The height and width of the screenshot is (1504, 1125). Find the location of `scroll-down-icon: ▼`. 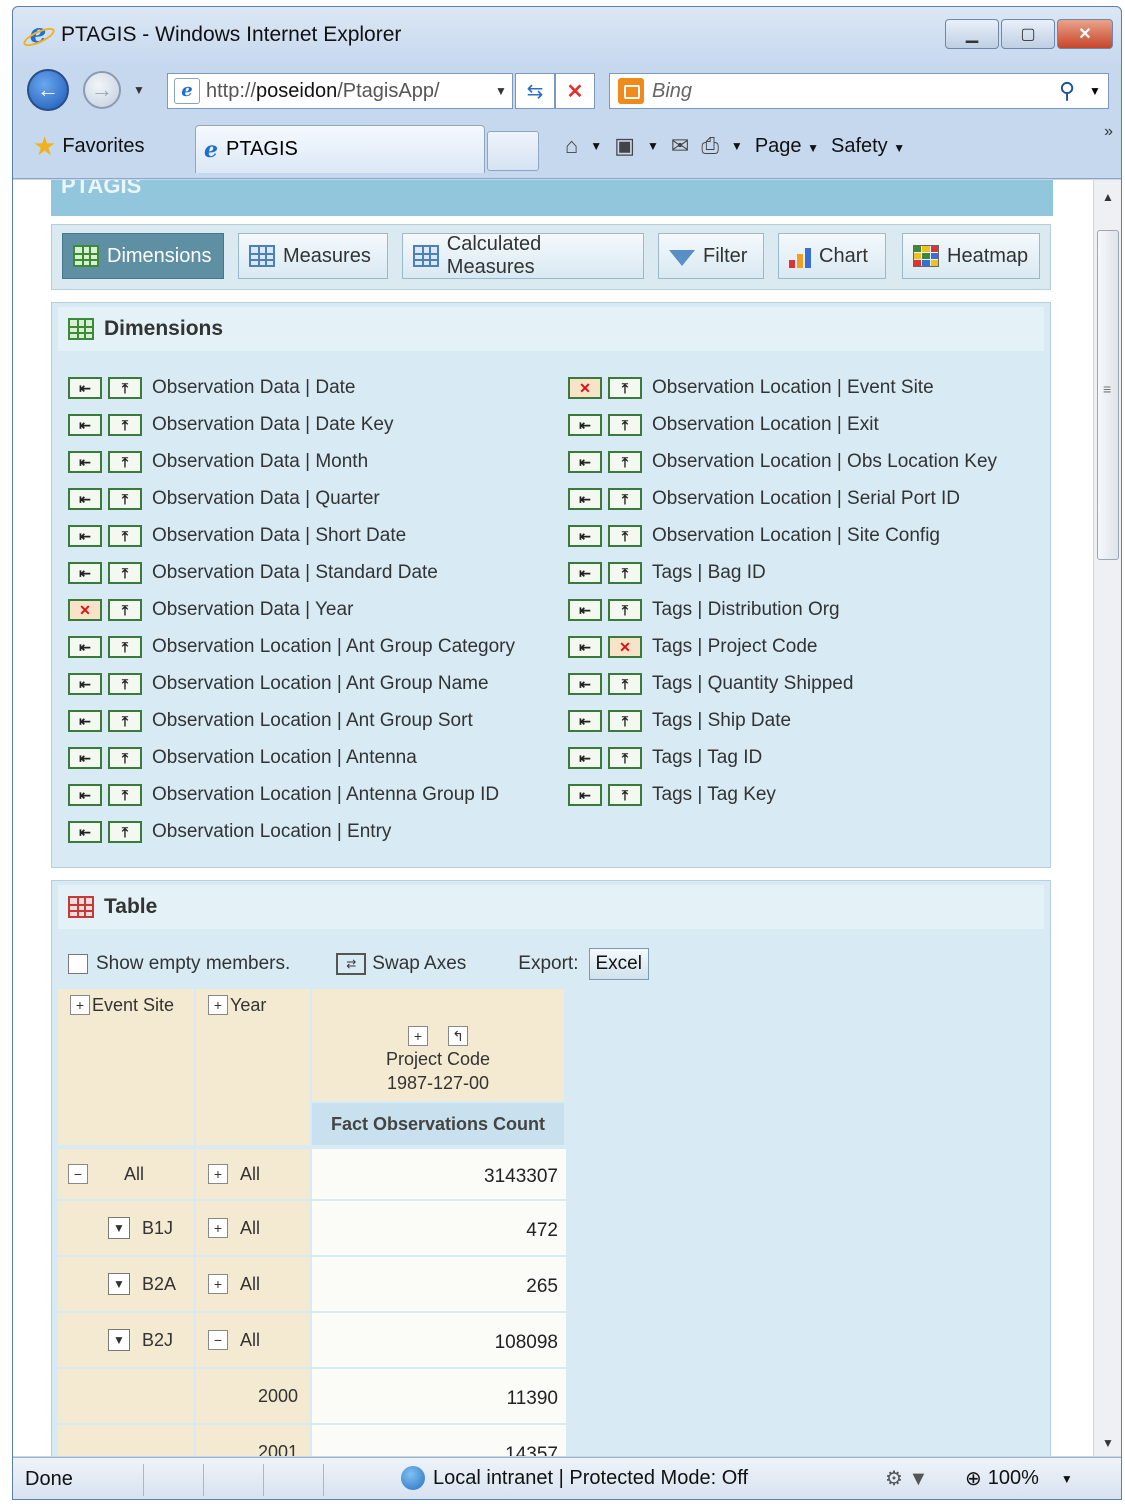

scroll-down-icon: ▼ is located at coordinates (1107, 1443).